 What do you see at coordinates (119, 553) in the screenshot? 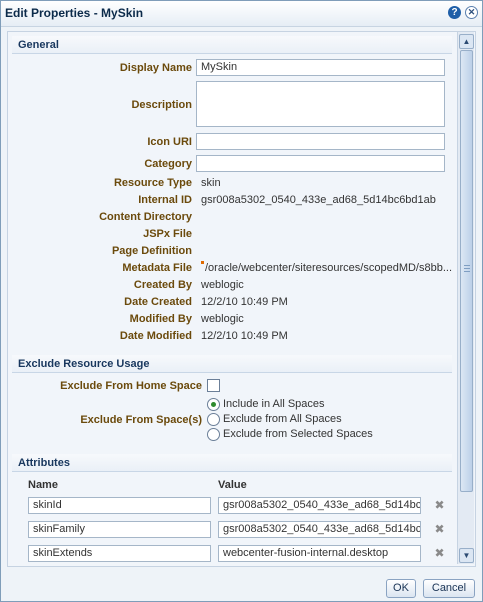
I see `attribute-name-input: skinExtends` at bounding box center [119, 553].